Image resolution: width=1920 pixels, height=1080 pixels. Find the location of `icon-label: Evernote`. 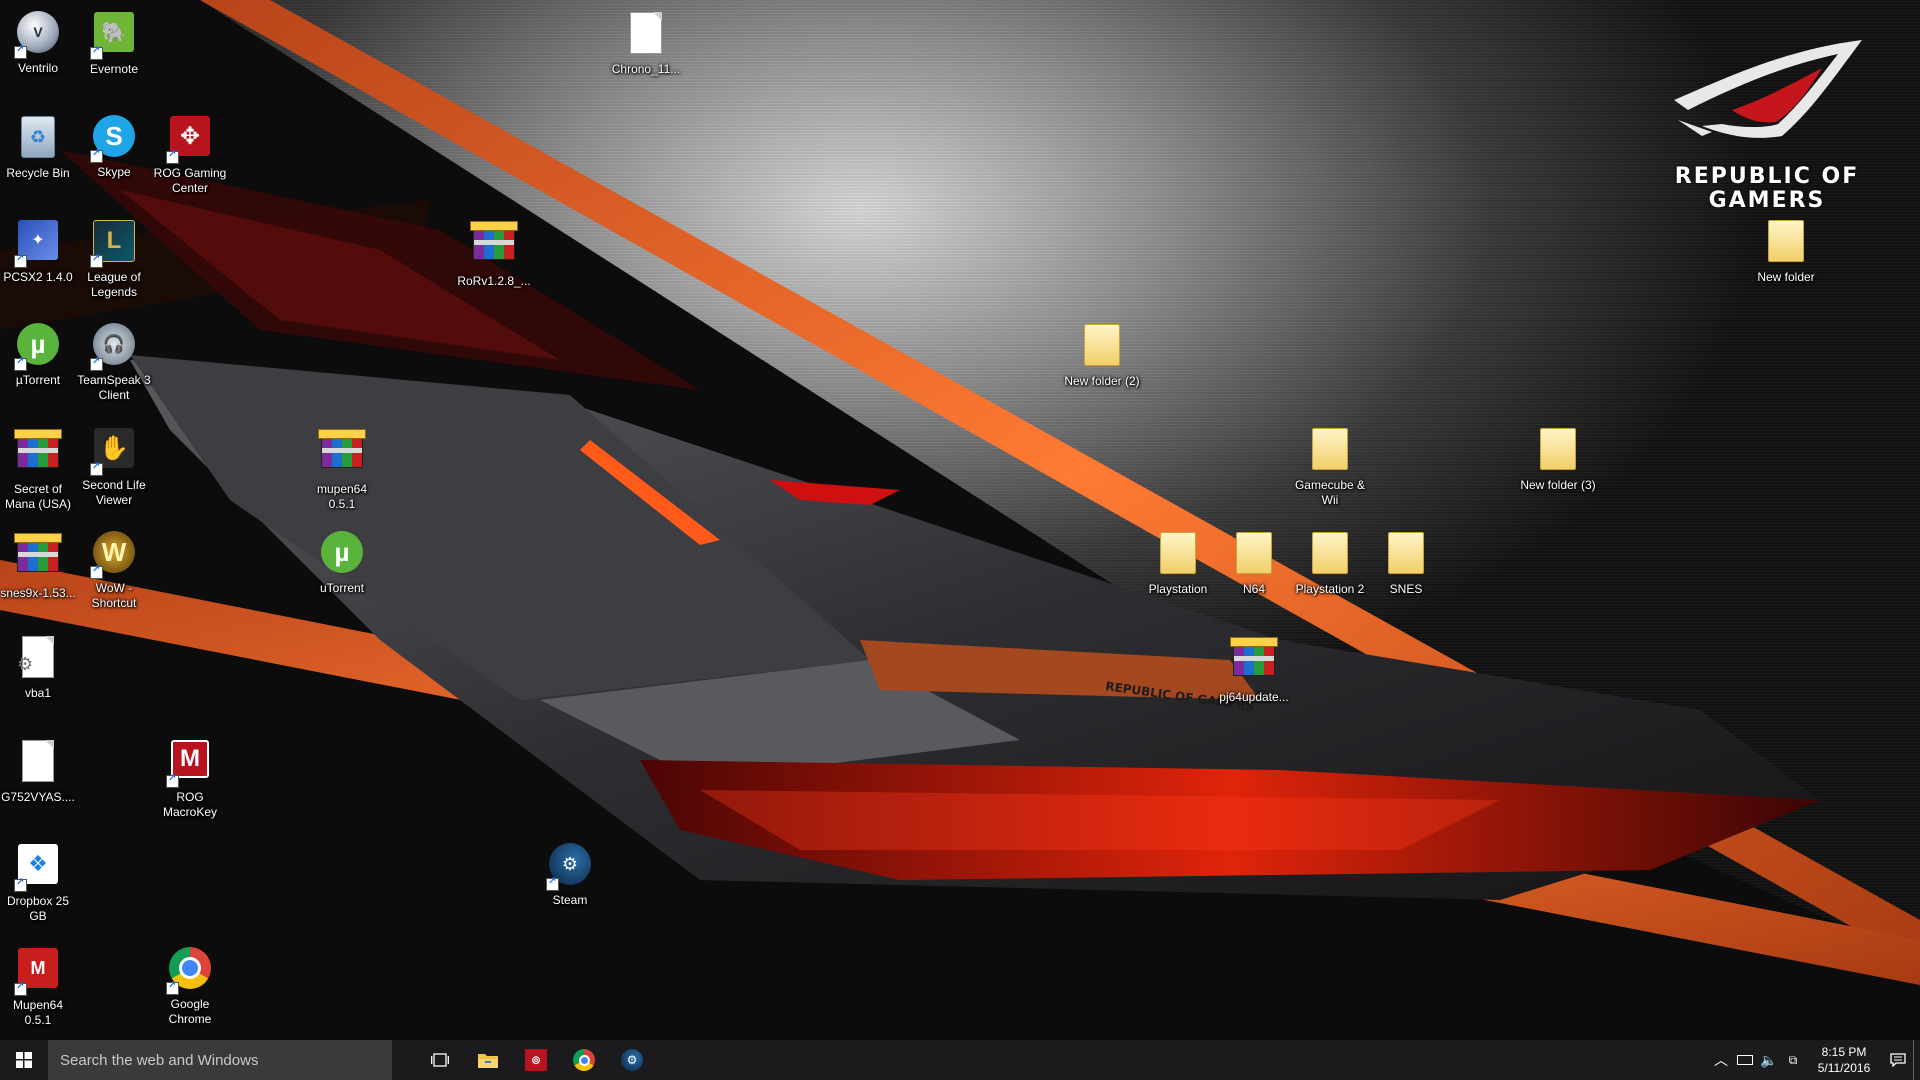

icon-label: Evernote is located at coordinates (114, 69).